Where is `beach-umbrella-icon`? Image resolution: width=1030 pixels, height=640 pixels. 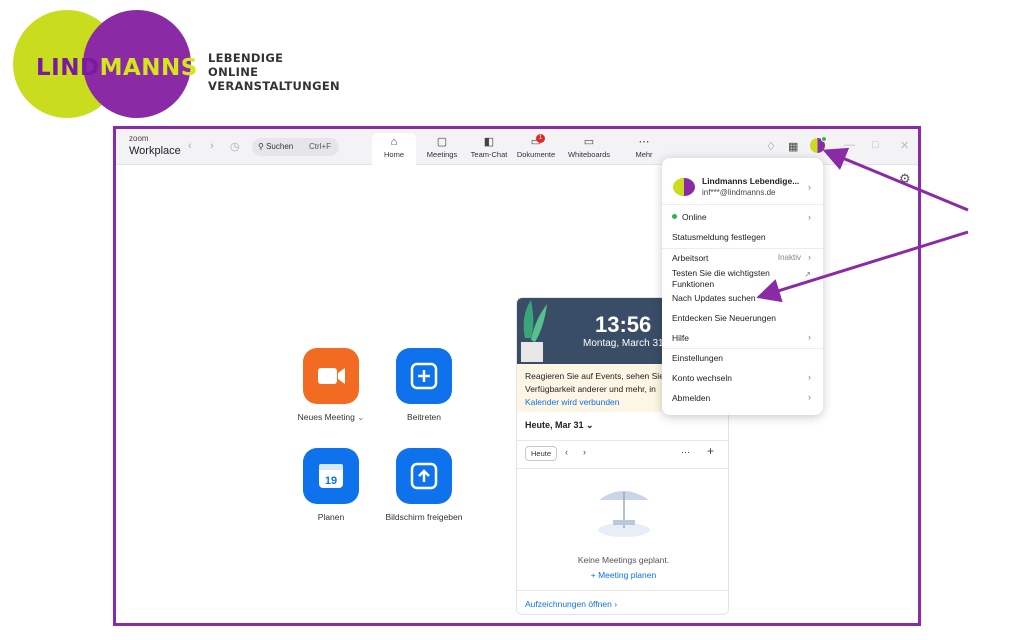
beach-umbrella-icon is located at coordinates (624, 514).